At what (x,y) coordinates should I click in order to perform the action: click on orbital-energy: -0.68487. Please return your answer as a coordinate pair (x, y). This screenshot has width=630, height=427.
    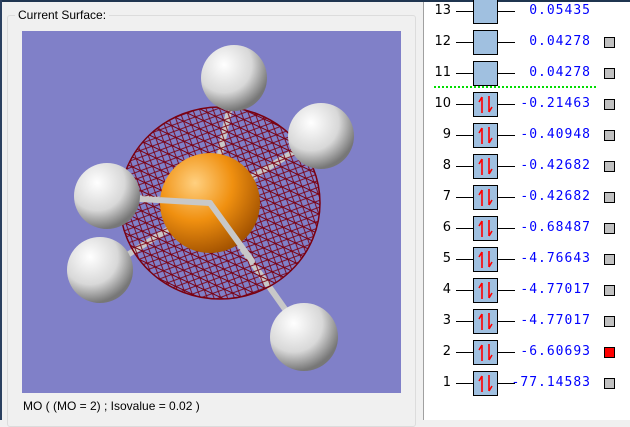
    Looking at the image, I should click on (555, 227).